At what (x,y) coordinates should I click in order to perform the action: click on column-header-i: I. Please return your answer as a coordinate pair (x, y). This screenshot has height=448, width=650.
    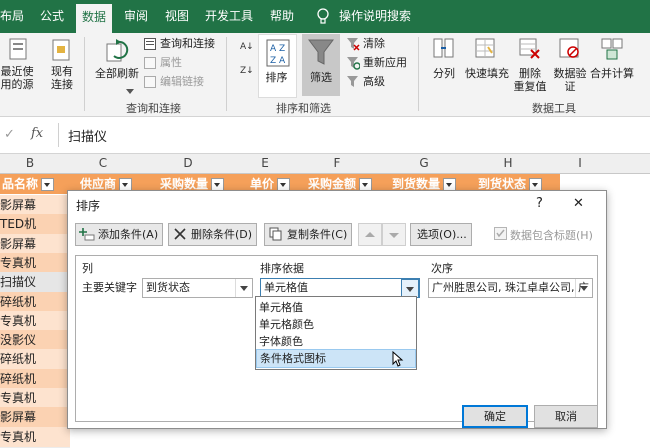
    Looking at the image, I should click on (580, 163).